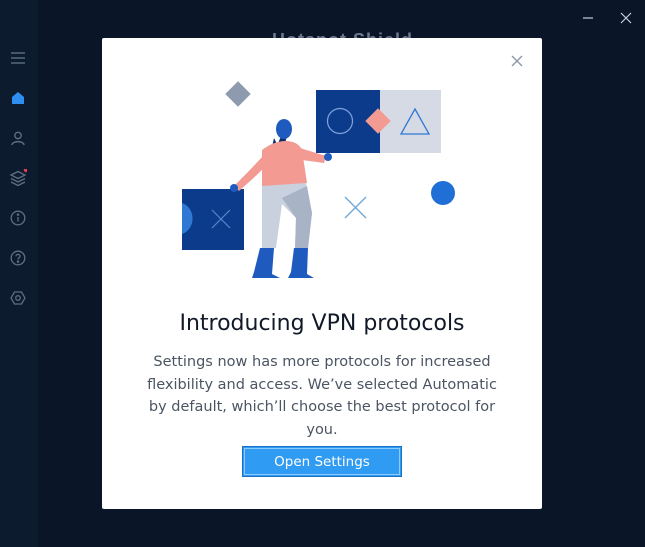  What do you see at coordinates (18, 218) in the screenshot?
I see `info-icon` at bounding box center [18, 218].